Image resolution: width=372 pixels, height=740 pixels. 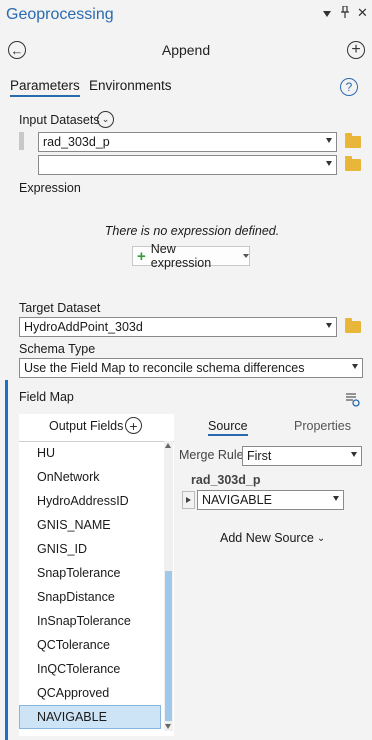 I want to click on add-field-icon: +, so click(x=133, y=425).